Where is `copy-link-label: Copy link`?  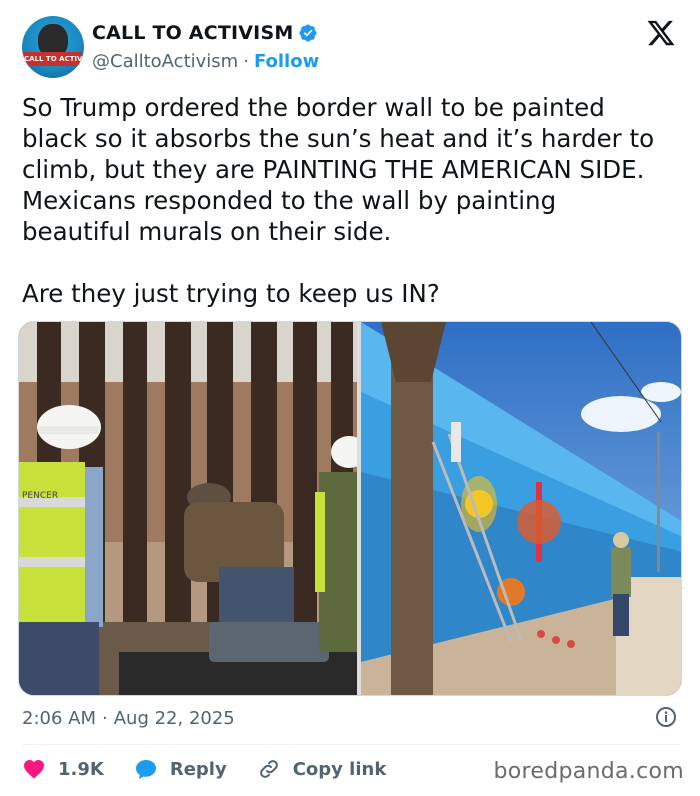 copy-link-label: Copy link is located at coordinates (339, 769).